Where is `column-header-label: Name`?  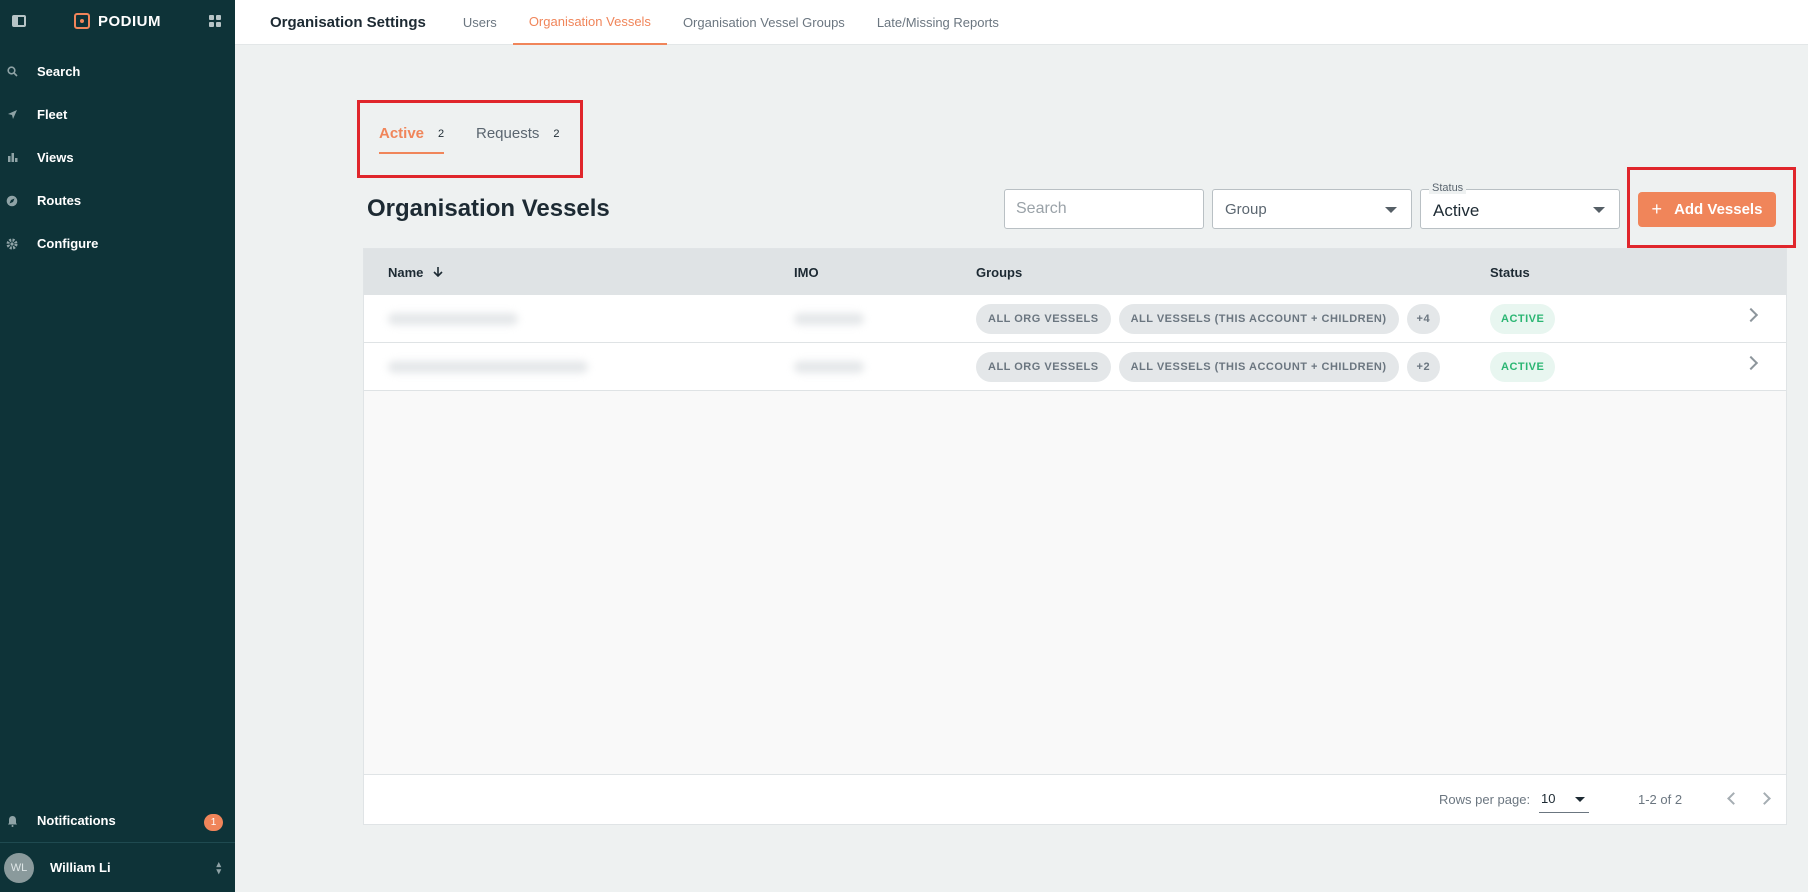
column-header-label: Name is located at coordinates (406, 272).